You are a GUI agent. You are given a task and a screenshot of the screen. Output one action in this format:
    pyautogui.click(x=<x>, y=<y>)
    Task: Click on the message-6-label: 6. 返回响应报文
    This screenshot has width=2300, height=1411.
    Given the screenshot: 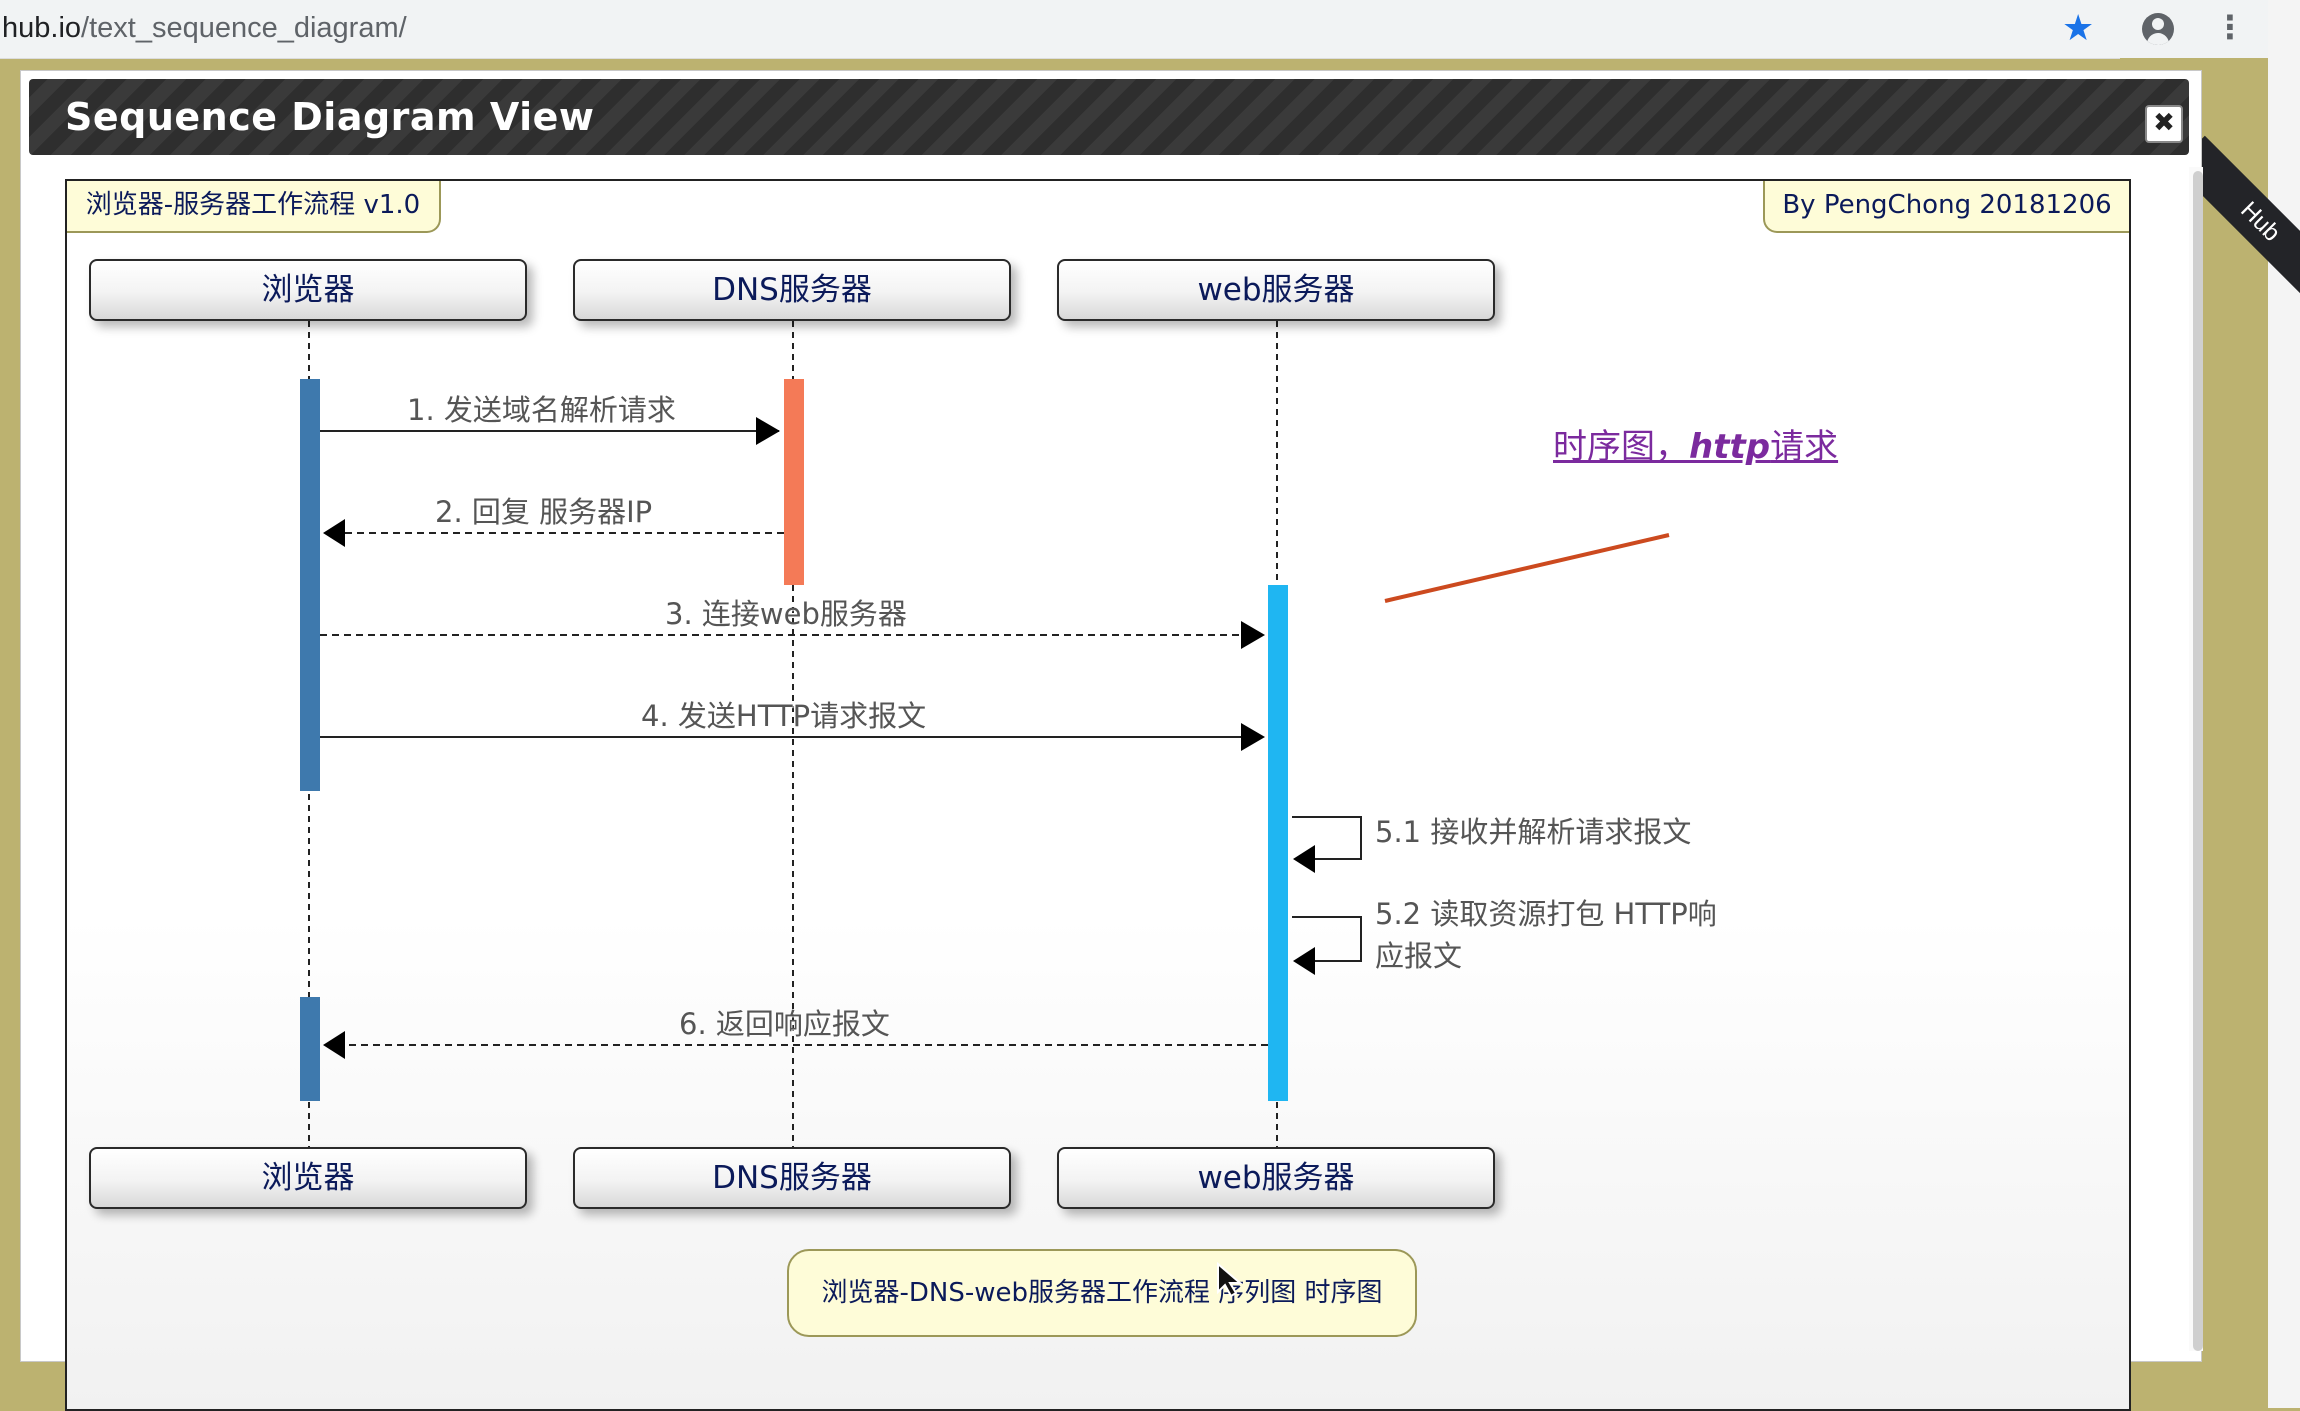 What is the action you would take?
    pyautogui.click(x=784, y=1024)
    